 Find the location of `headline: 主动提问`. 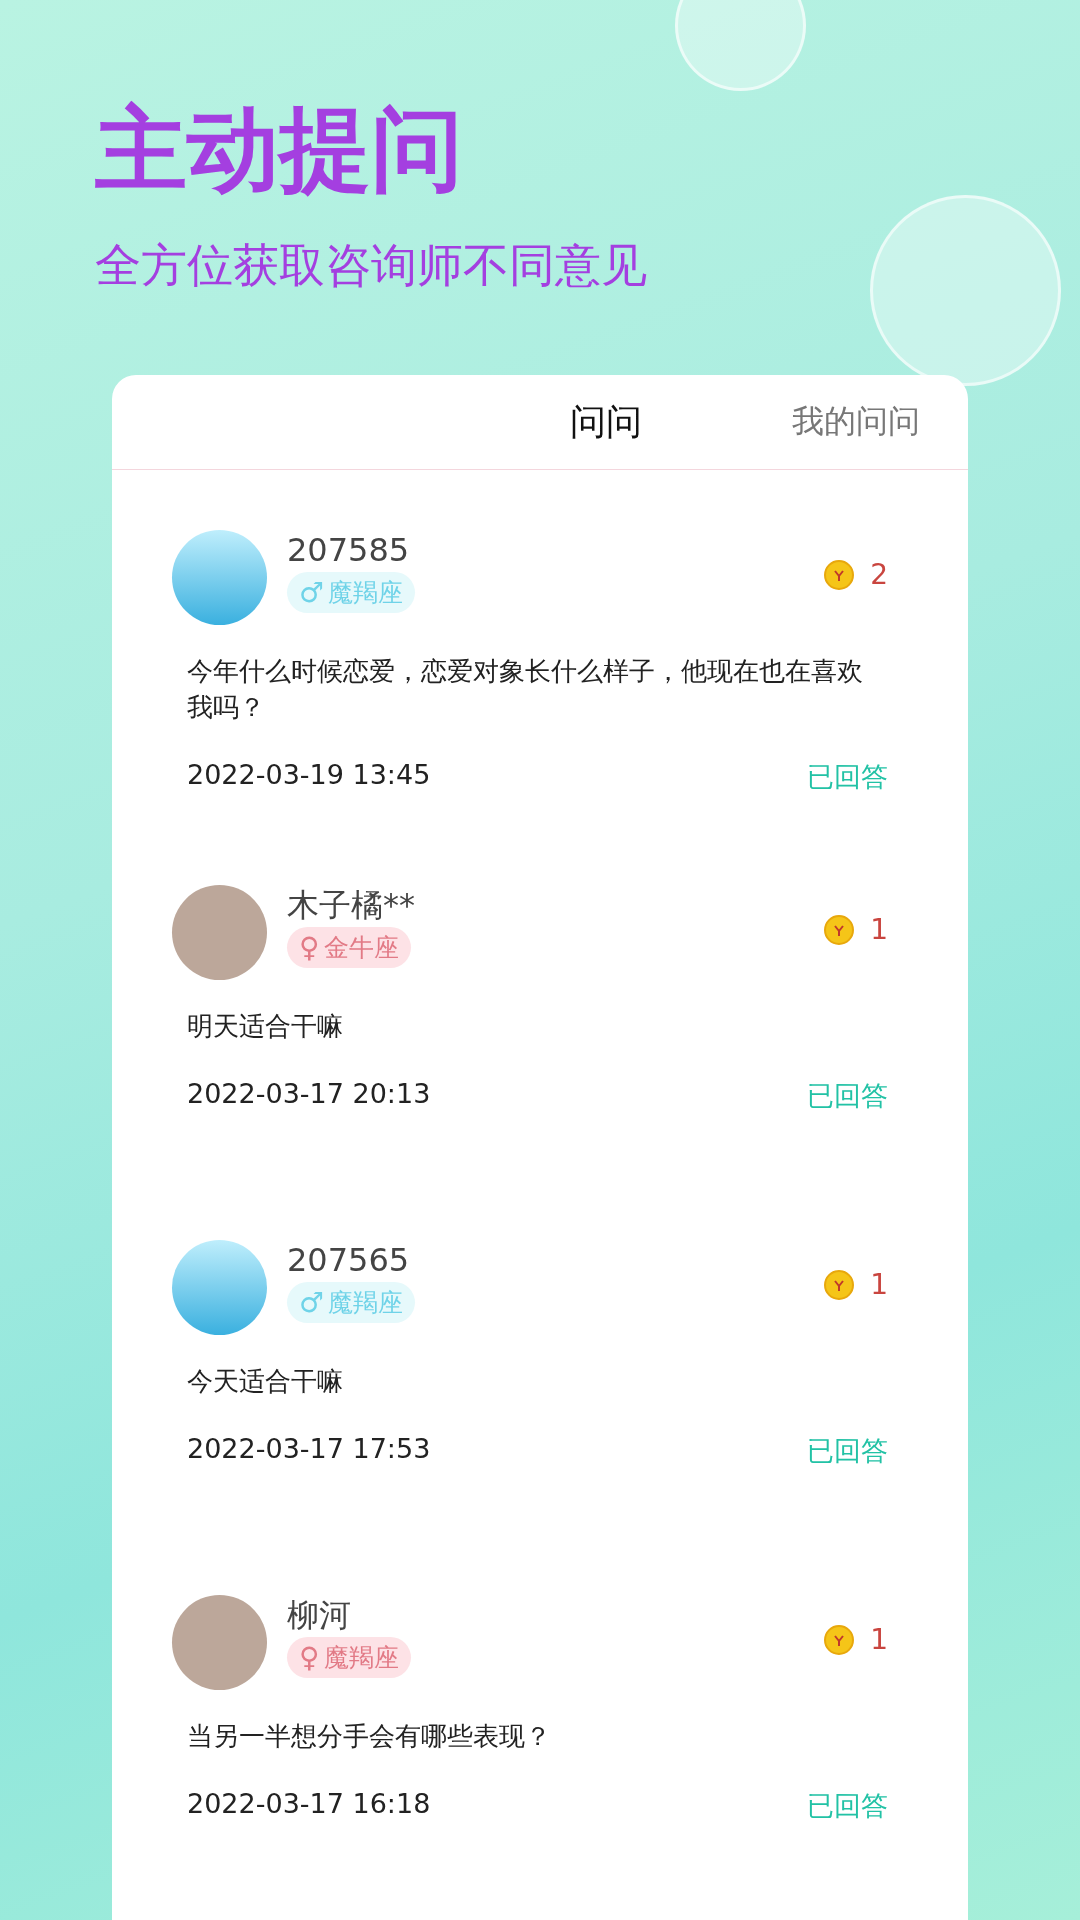

headline: 主动提问 is located at coordinates (279, 150).